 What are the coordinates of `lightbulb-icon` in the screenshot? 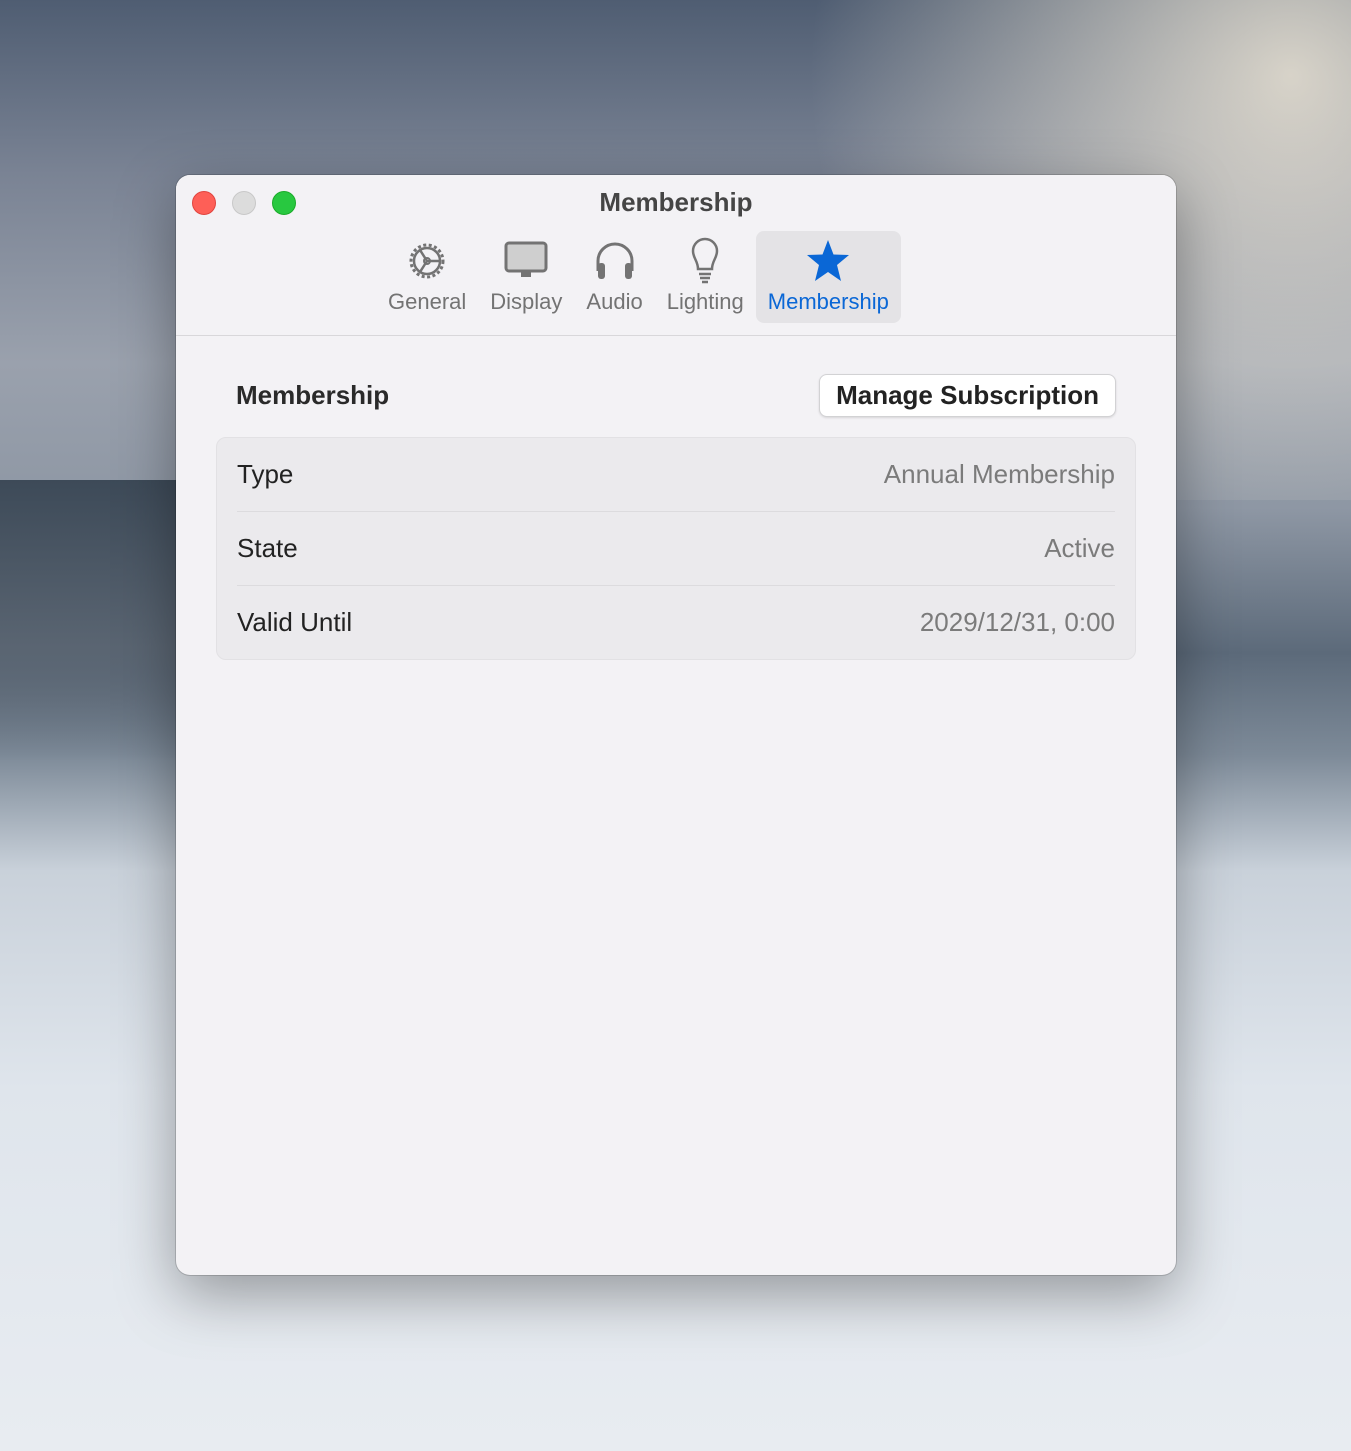 It's located at (705, 260).